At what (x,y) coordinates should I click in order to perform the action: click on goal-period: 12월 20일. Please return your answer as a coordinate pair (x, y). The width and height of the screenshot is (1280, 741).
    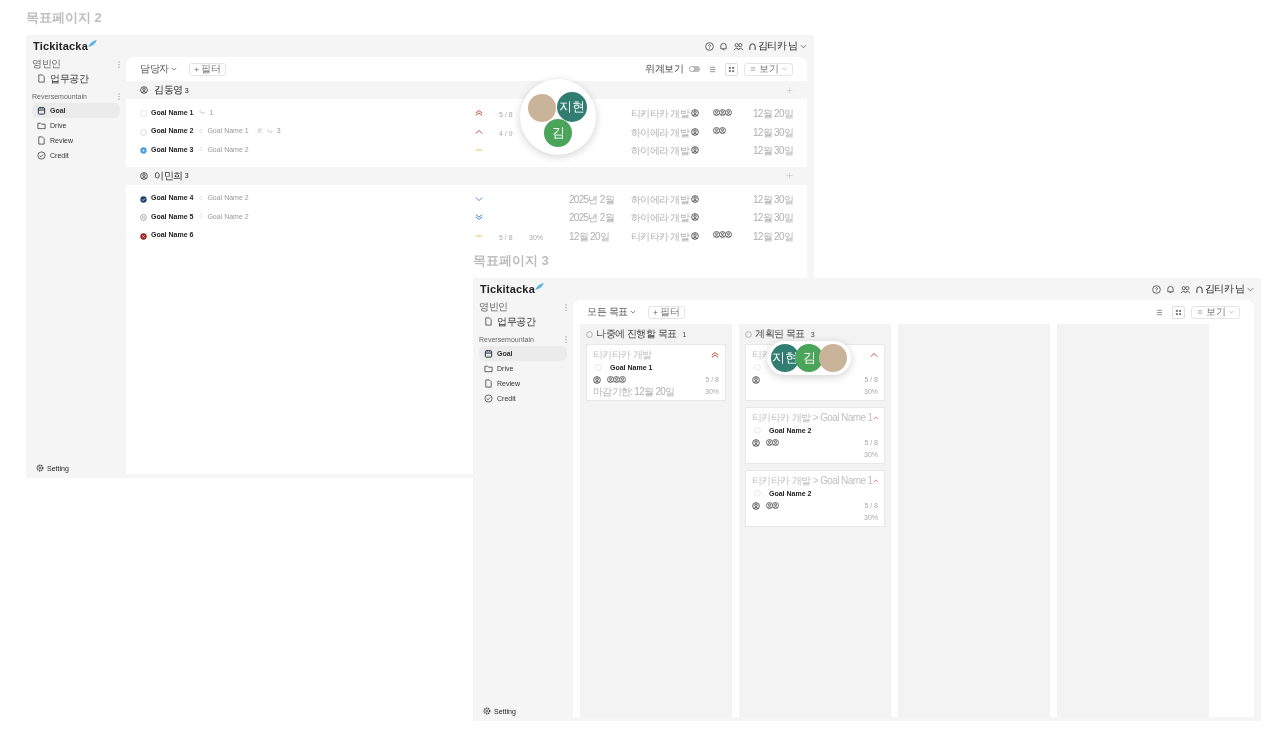
    Looking at the image, I should click on (589, 236).